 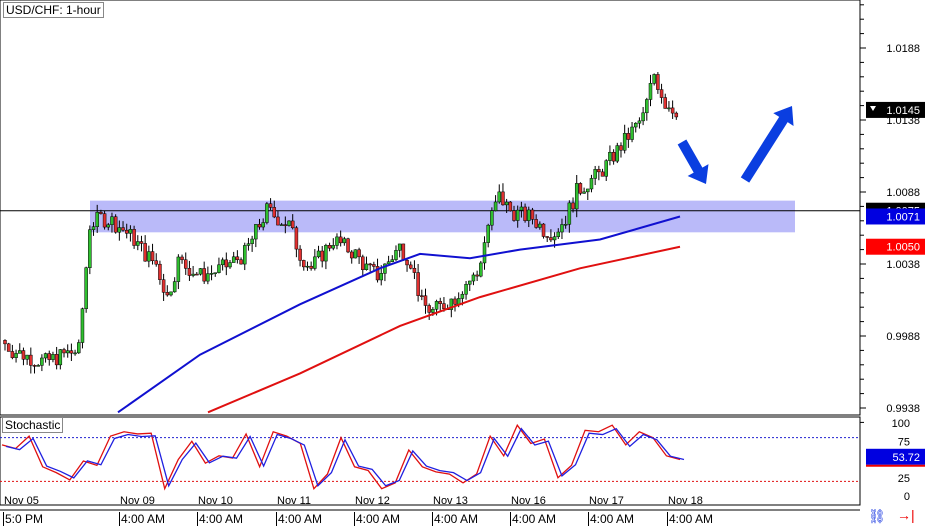 What do you see at coordinates (903, 217) in the screenshot?
I see `price-label: 1.0071` at bounding box center [903, 217].